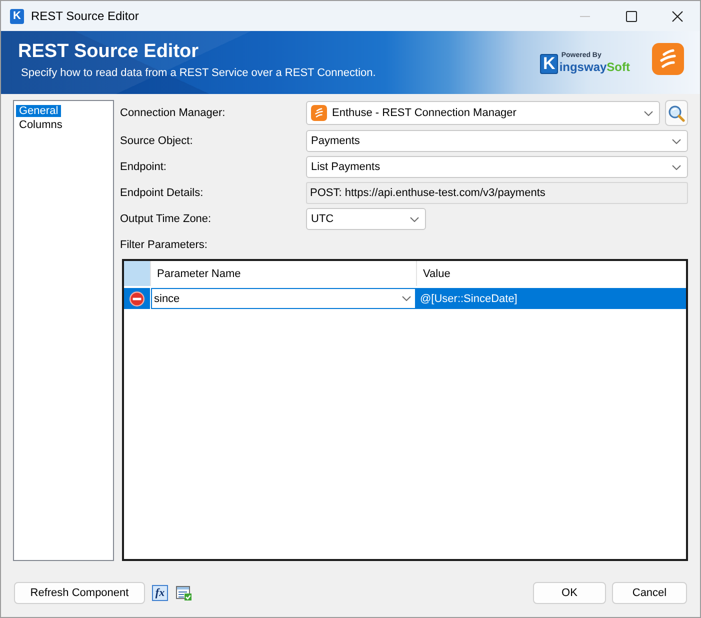 This screenshot has width=701, height=618. I want to click on logo-initial: K, so click(549, 64).